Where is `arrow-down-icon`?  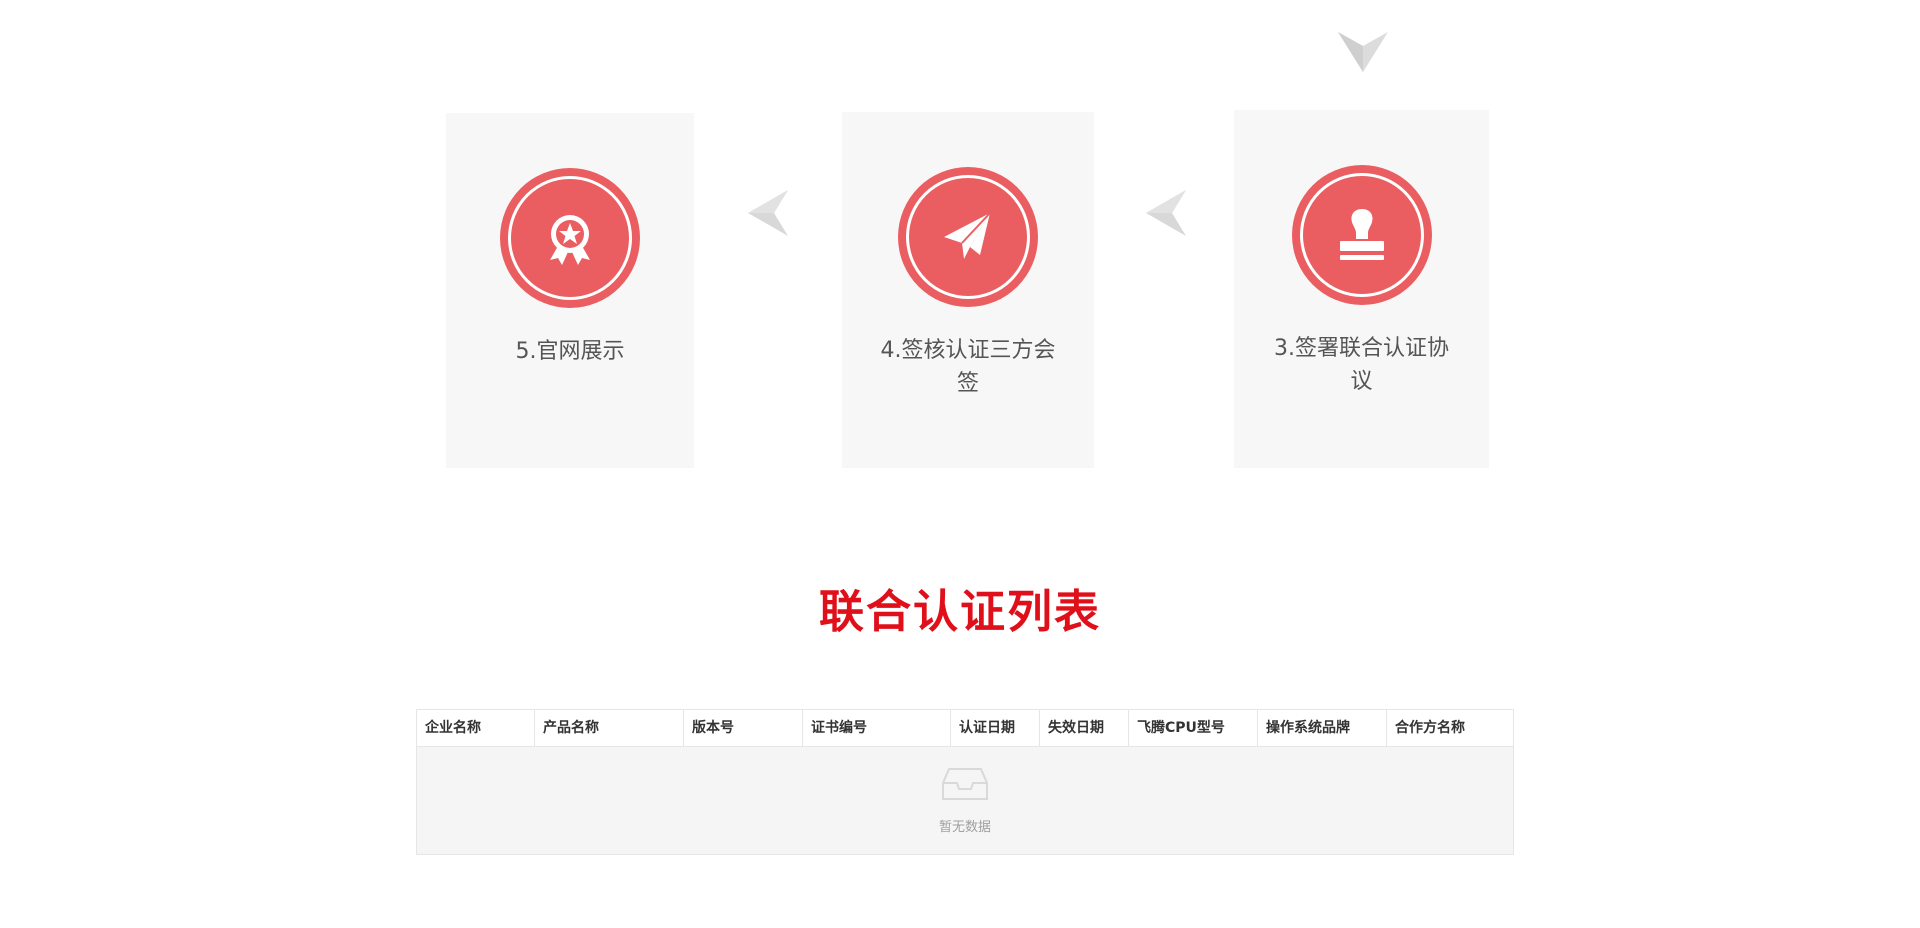
arrow-down-icon is located at coordinates (1363, 52).